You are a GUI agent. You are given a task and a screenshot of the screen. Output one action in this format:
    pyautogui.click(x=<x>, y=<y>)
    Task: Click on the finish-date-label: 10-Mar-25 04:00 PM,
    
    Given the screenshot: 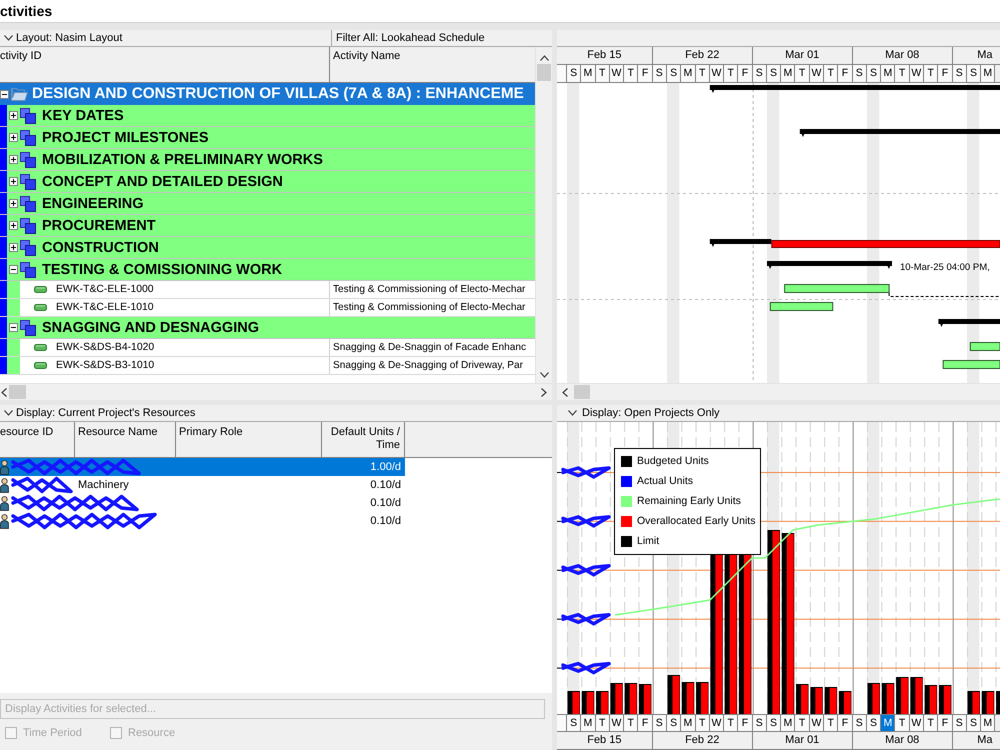 What is the action you would take?
    pyautogui.click(x=945, y=267)
    